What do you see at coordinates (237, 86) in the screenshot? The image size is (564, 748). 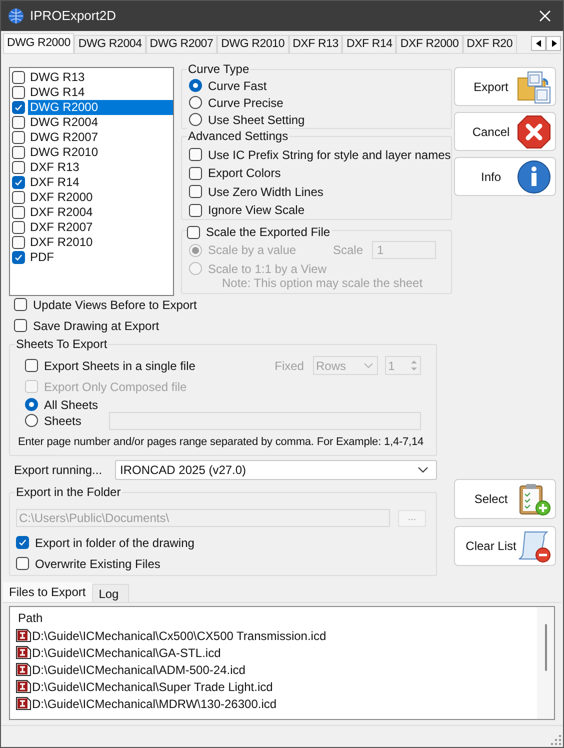 I see `radio-label: Curve Fast` at bounding box center [237, 86].